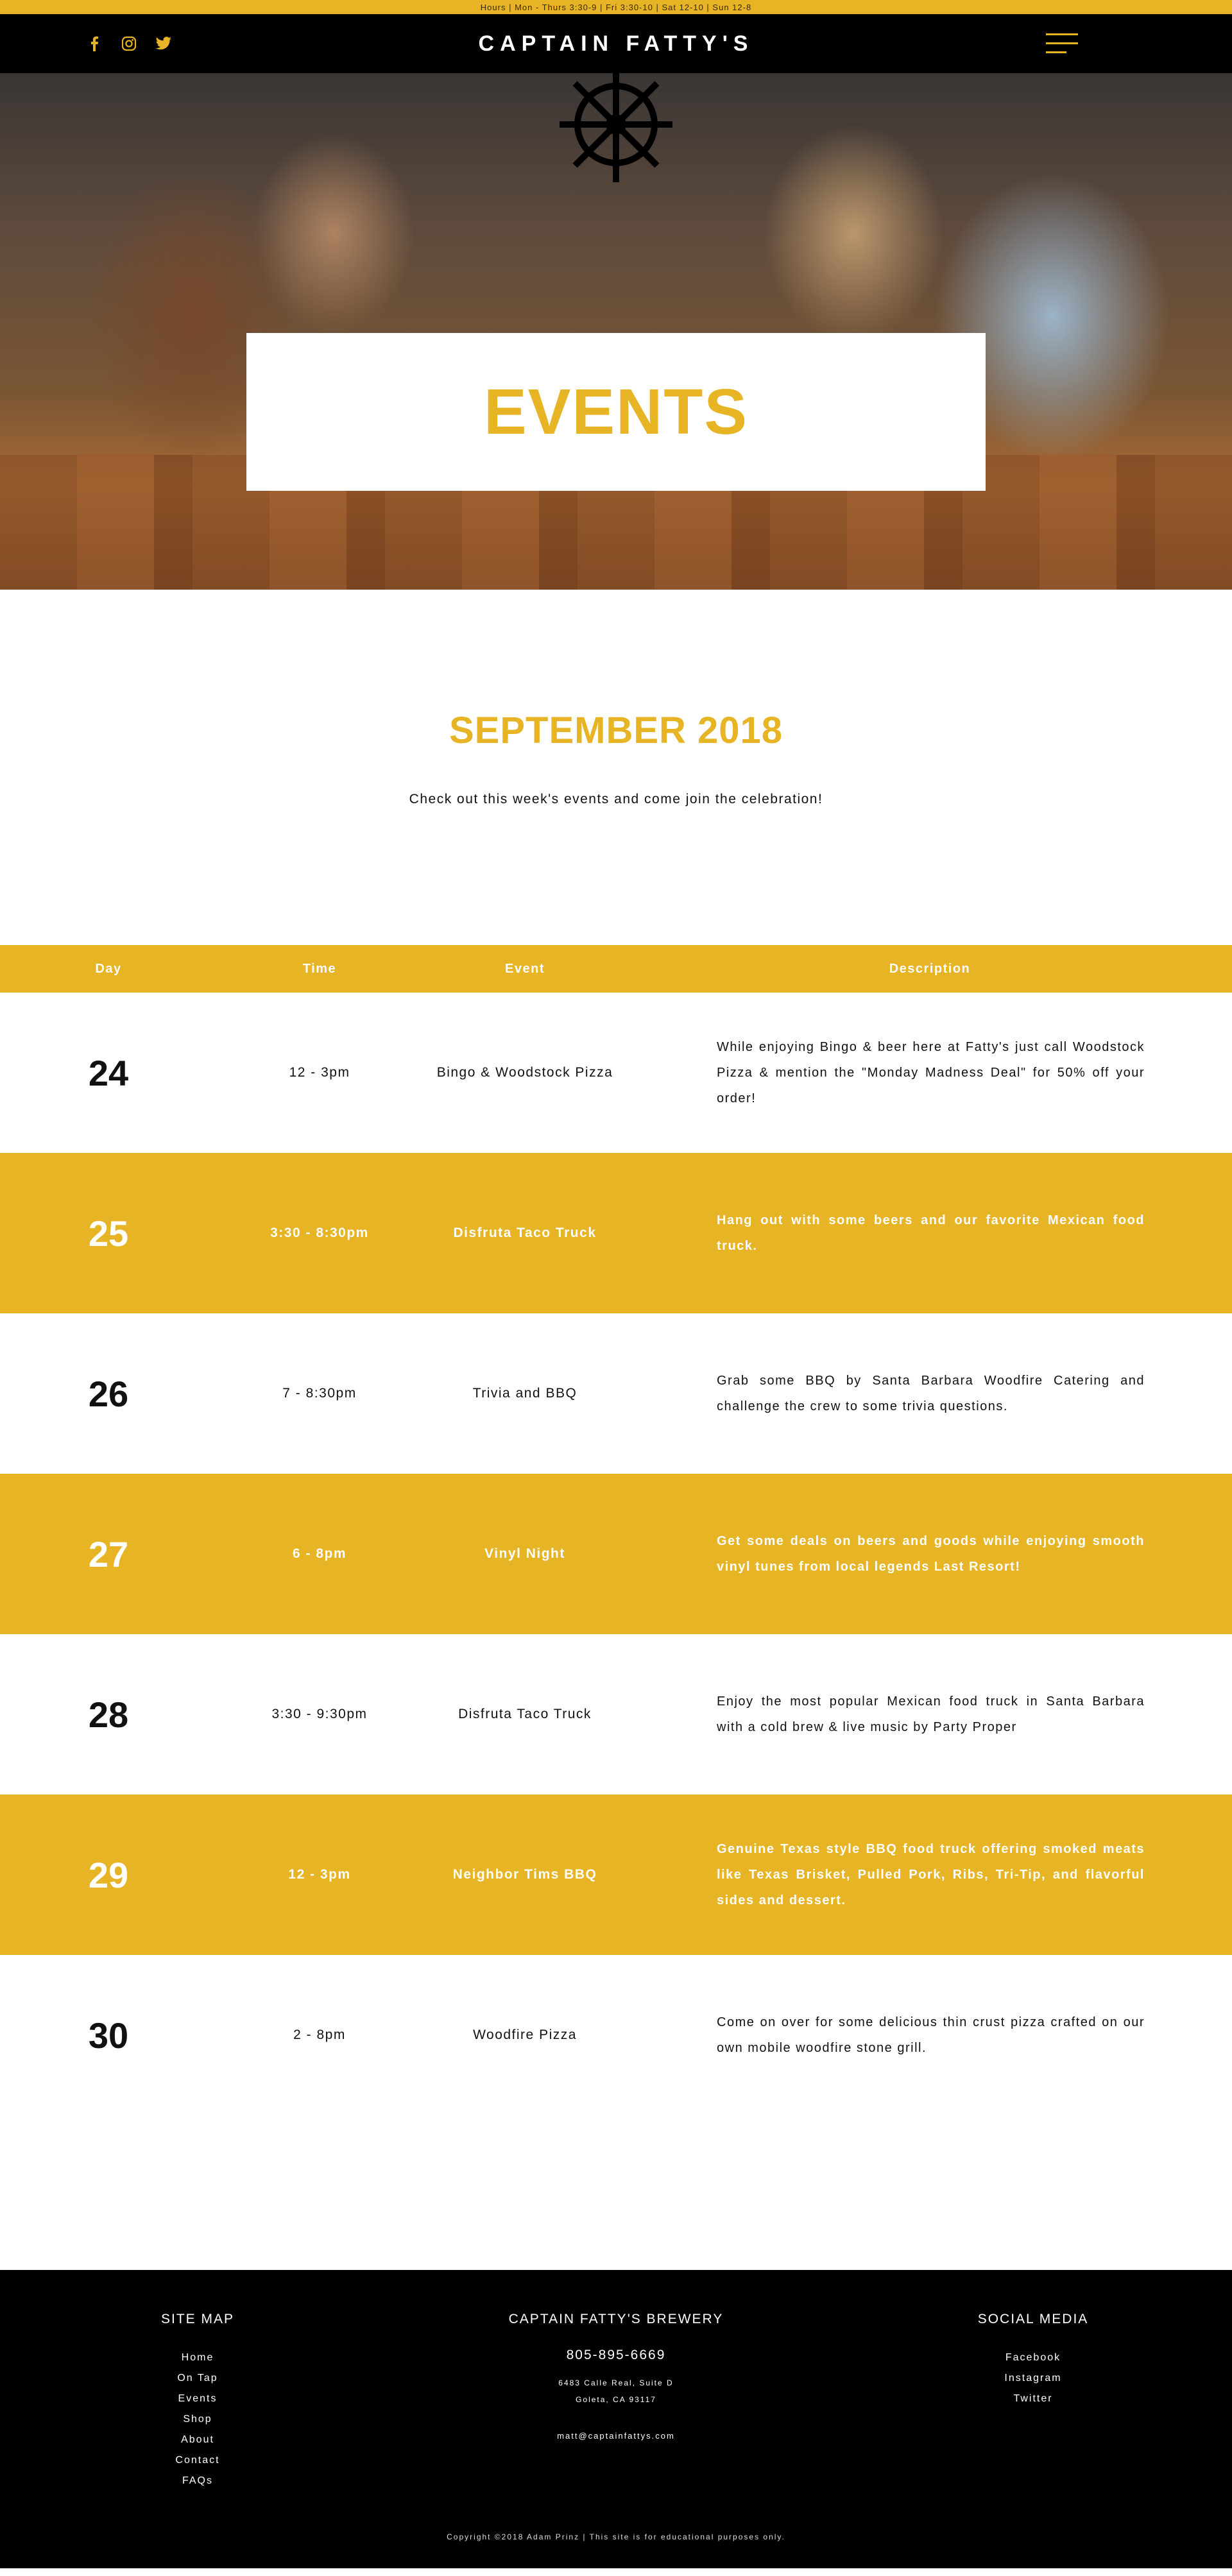 The image size is (1232, 2576). What do you see at coordinates (1062, 43) in the screenshot?
I see `hamburger-menu-icon` at bounding box center [1062, 43].